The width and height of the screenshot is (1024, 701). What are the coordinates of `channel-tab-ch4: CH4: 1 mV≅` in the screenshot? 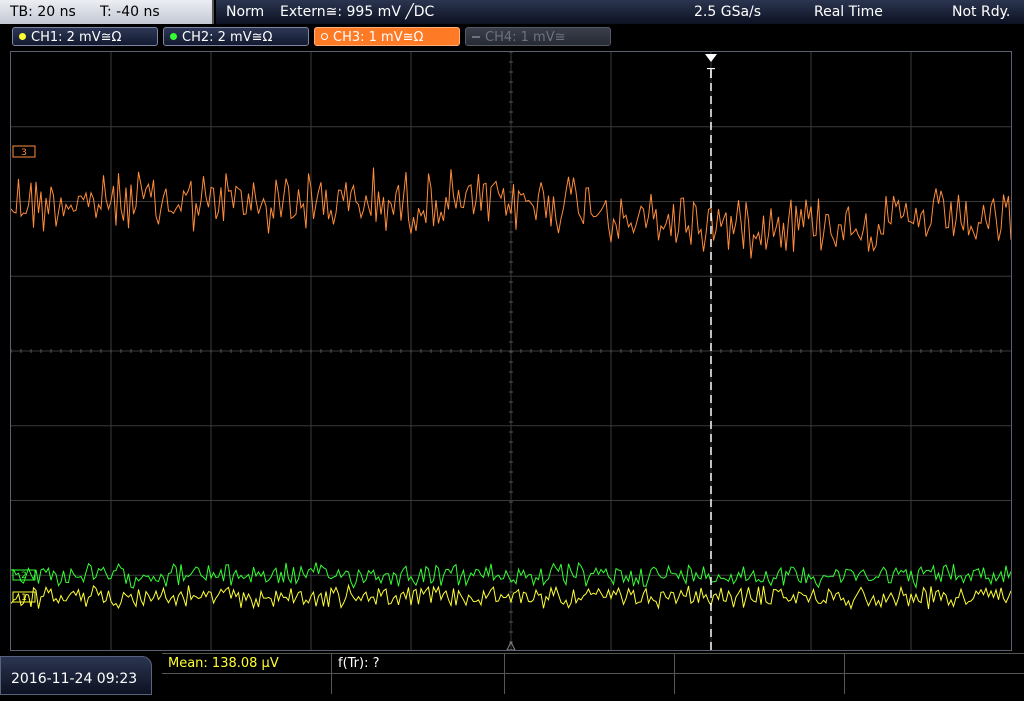 It's located at (538, 36).